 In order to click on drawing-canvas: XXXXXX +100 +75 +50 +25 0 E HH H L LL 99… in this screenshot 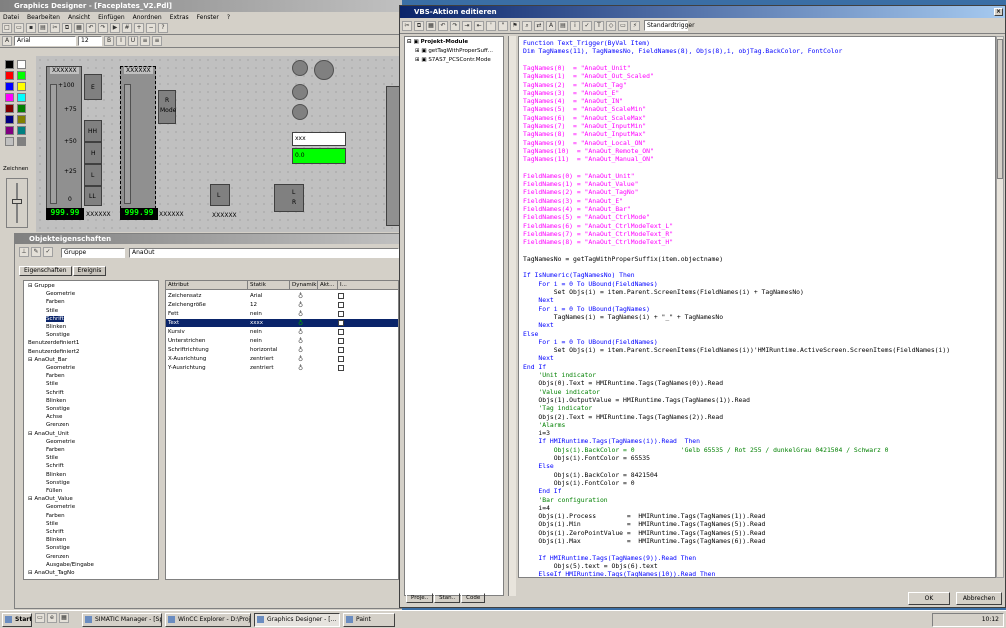, I will do `click(218, 144)`.